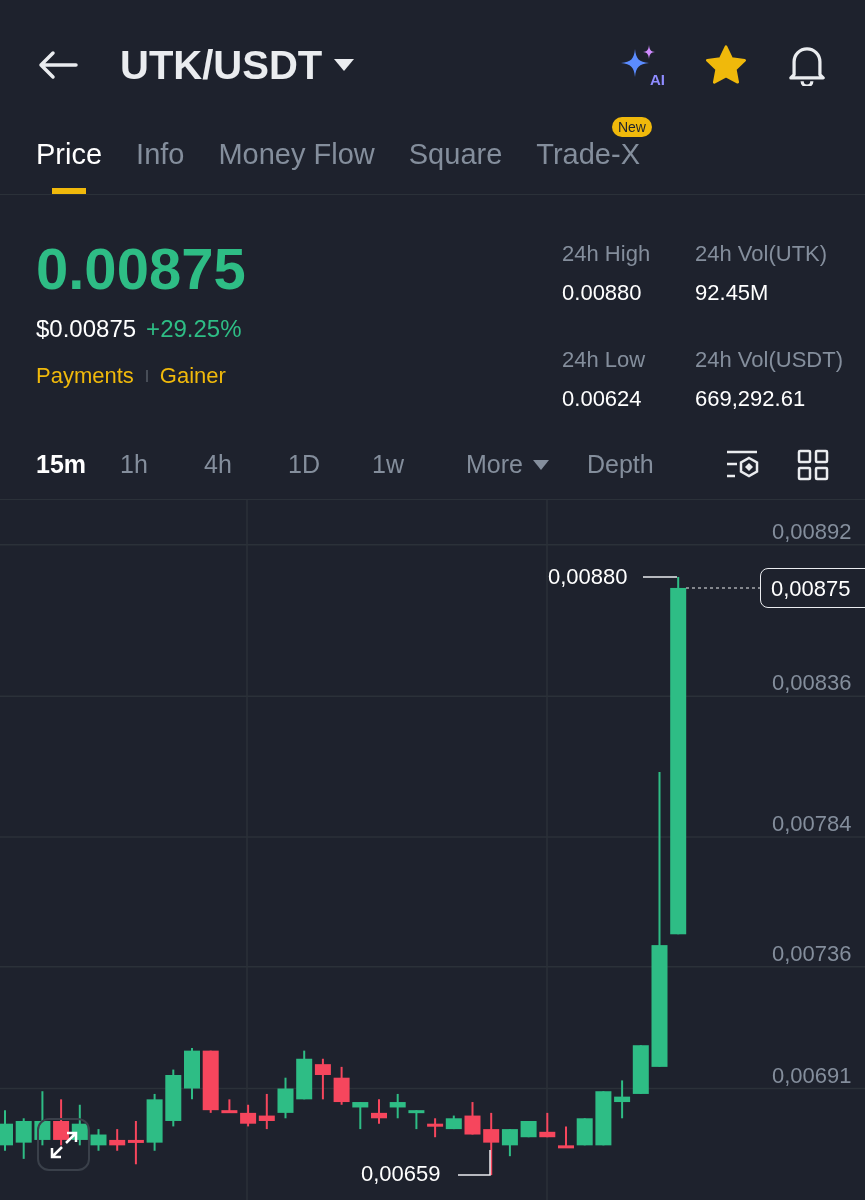 The image size is (865, 1200). Describe the element at coordinates (296, 161) in the screenshot. I see `tab: Money Flow` at that location.